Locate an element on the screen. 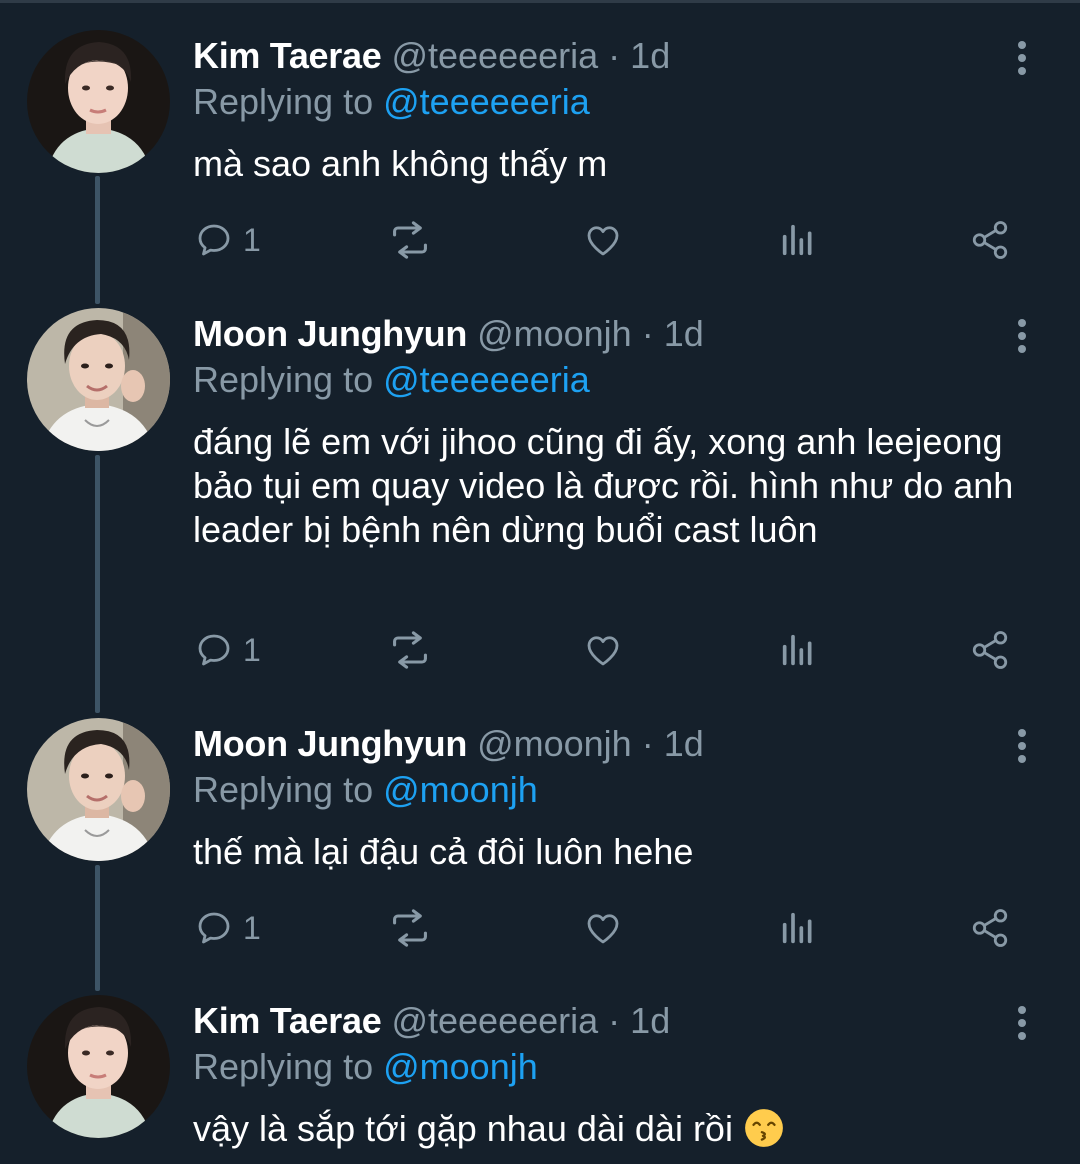 Image resolution: width=1080 pixels, height=1164 pixels. tweet-text: vậy là sắp tới gặp nhau dài dài rồi is located at coordinates (463, 1128).